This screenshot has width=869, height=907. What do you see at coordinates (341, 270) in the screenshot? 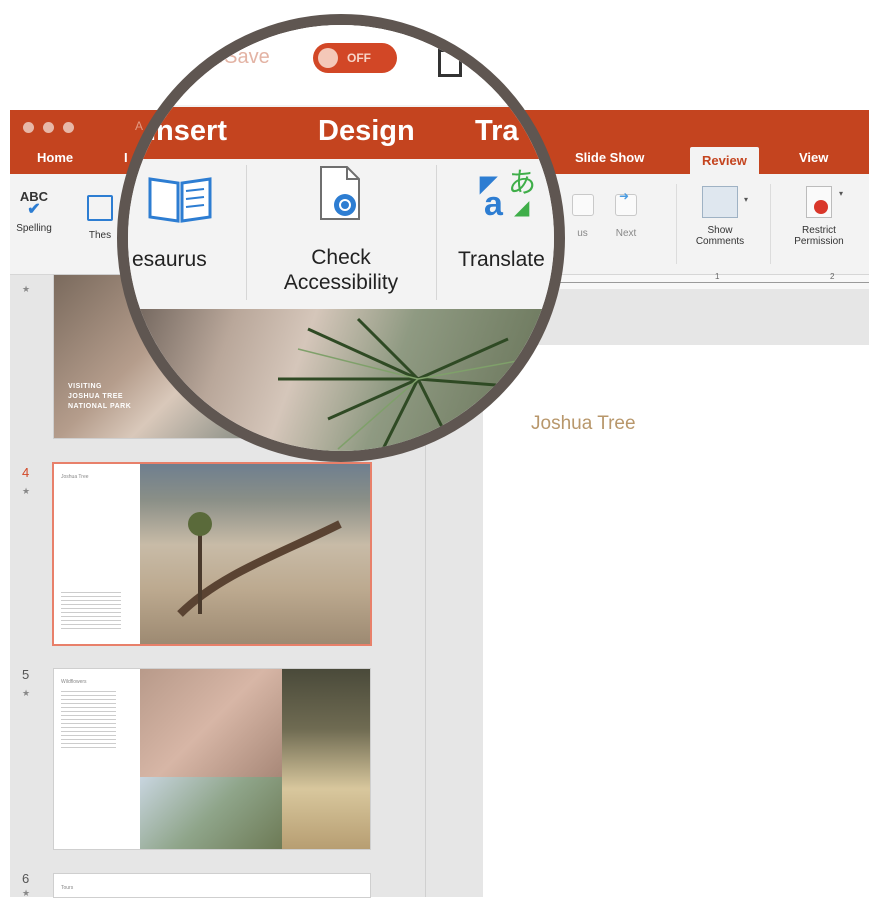
I see `check-accessibility-button: Check Accessibility` at bounding box center [341, 270].